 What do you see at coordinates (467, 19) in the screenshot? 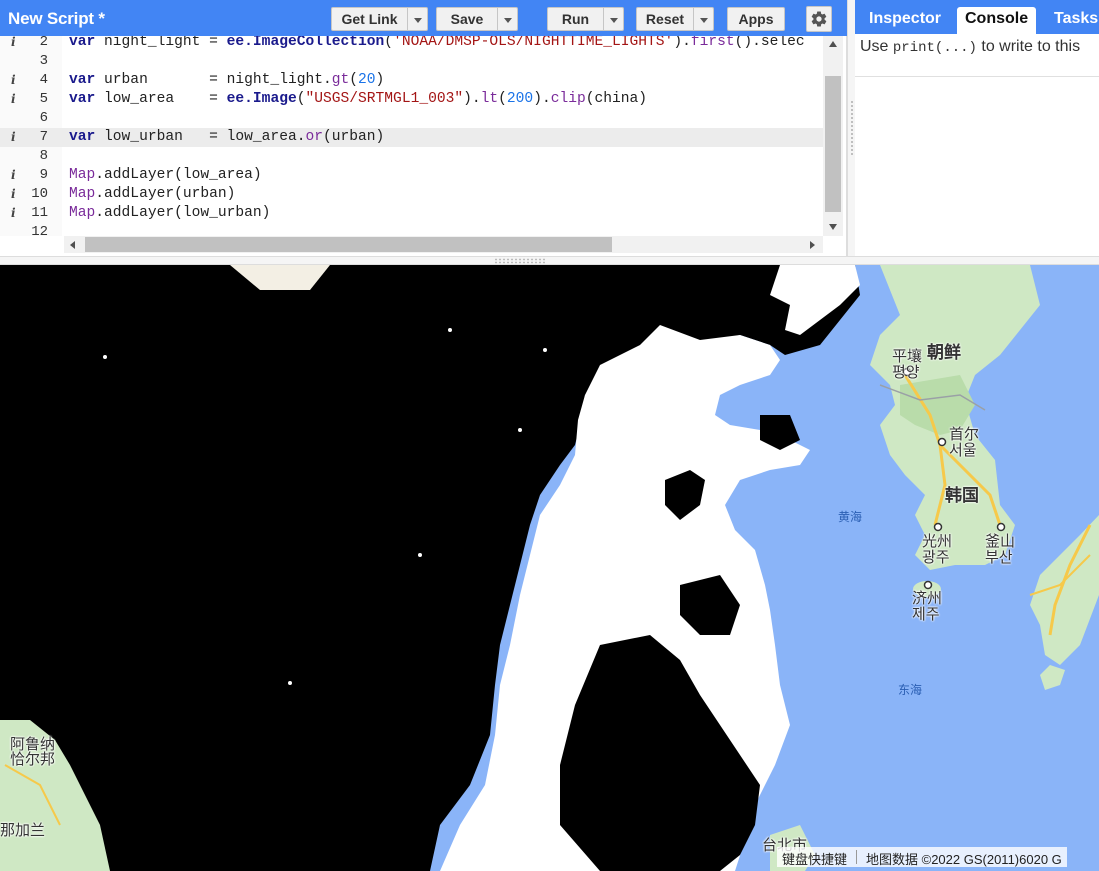
I see `save-button: Save` at bounding box center [467, 19].